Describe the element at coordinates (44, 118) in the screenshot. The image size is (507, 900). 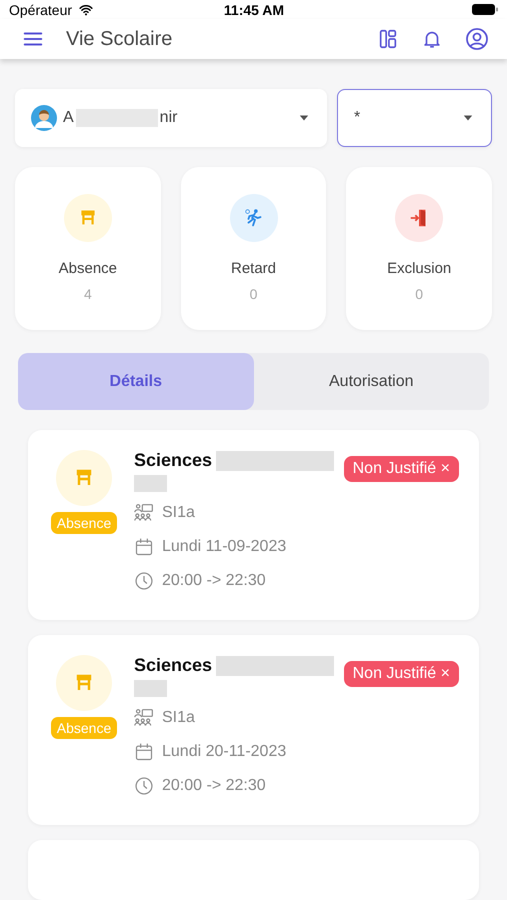
I see `avatar-icon` at that location.